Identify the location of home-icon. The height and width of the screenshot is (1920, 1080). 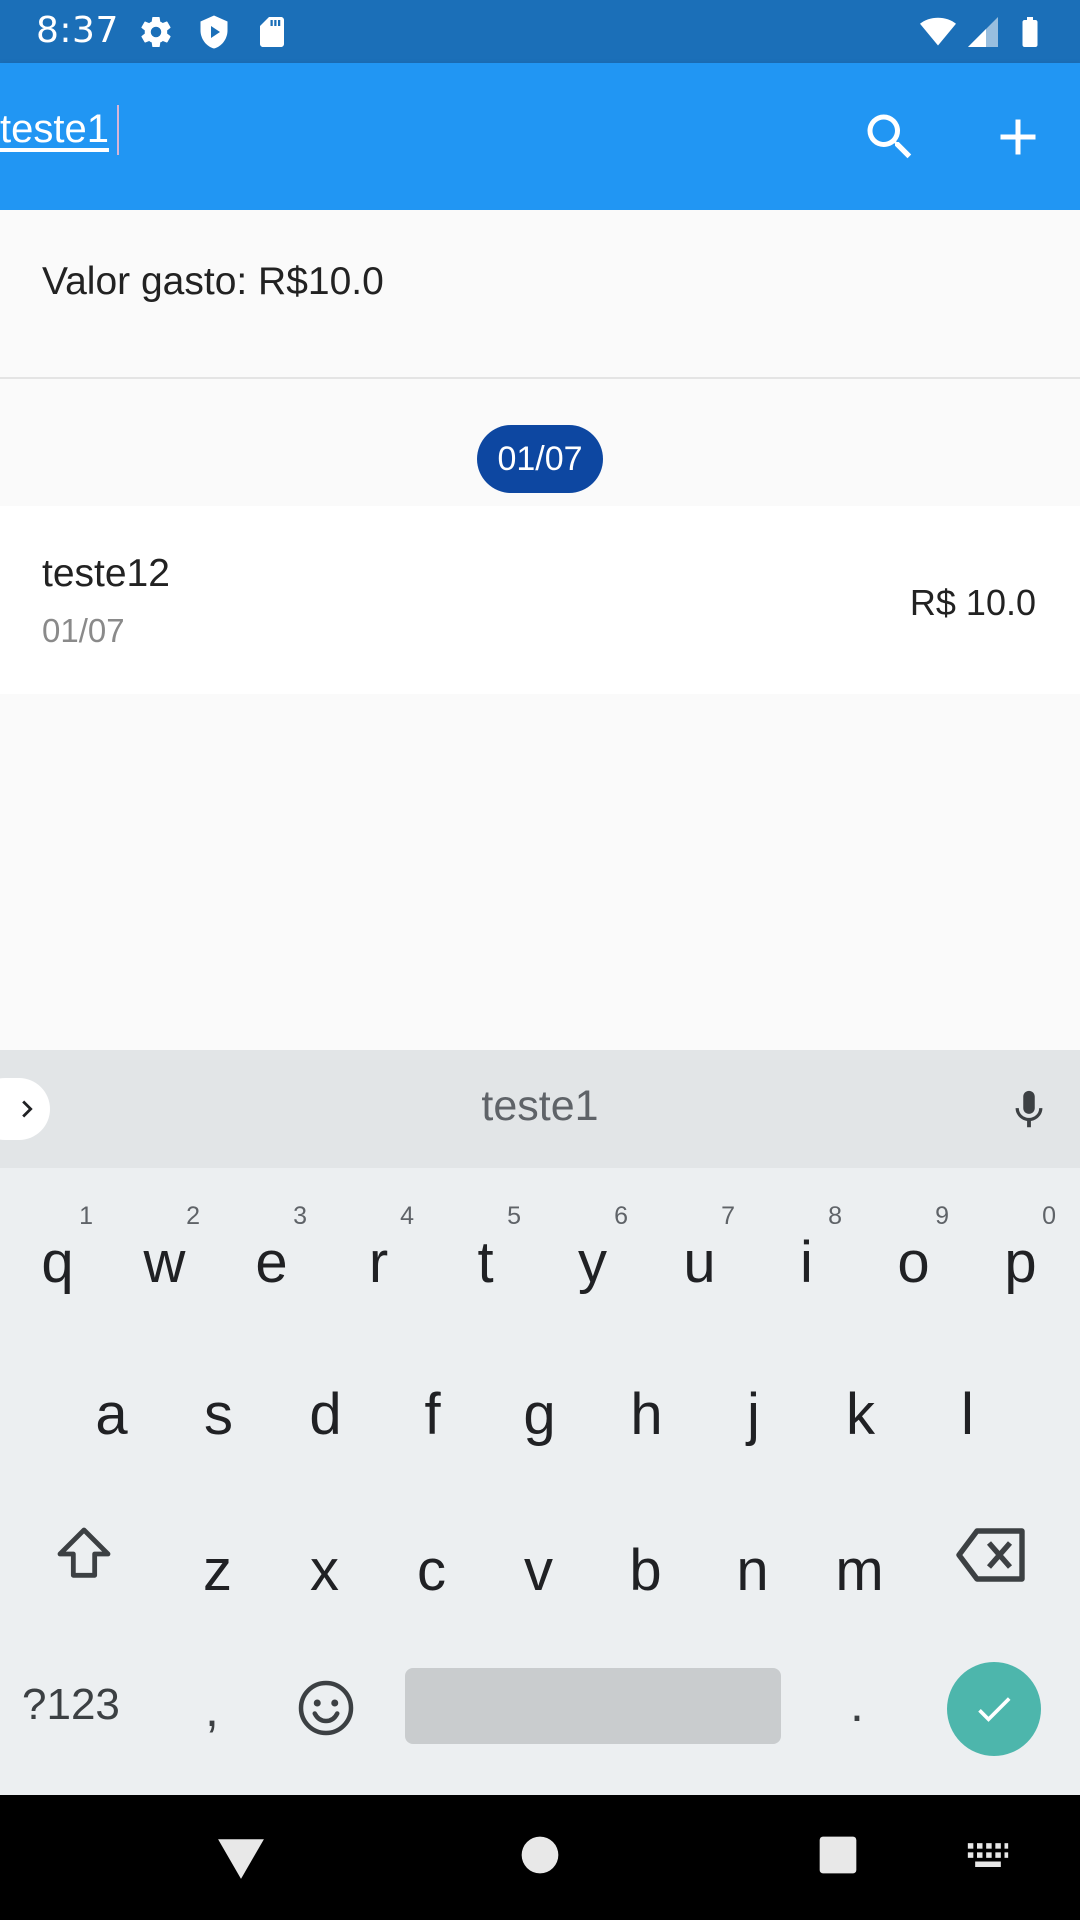
(540, 1855).